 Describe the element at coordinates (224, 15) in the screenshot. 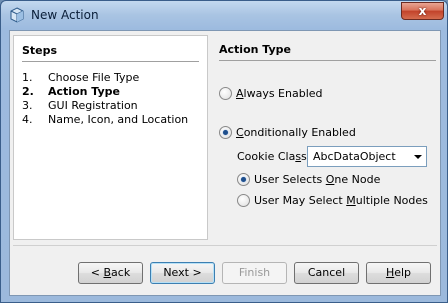

I see `title-bar: New Action x` at that location.